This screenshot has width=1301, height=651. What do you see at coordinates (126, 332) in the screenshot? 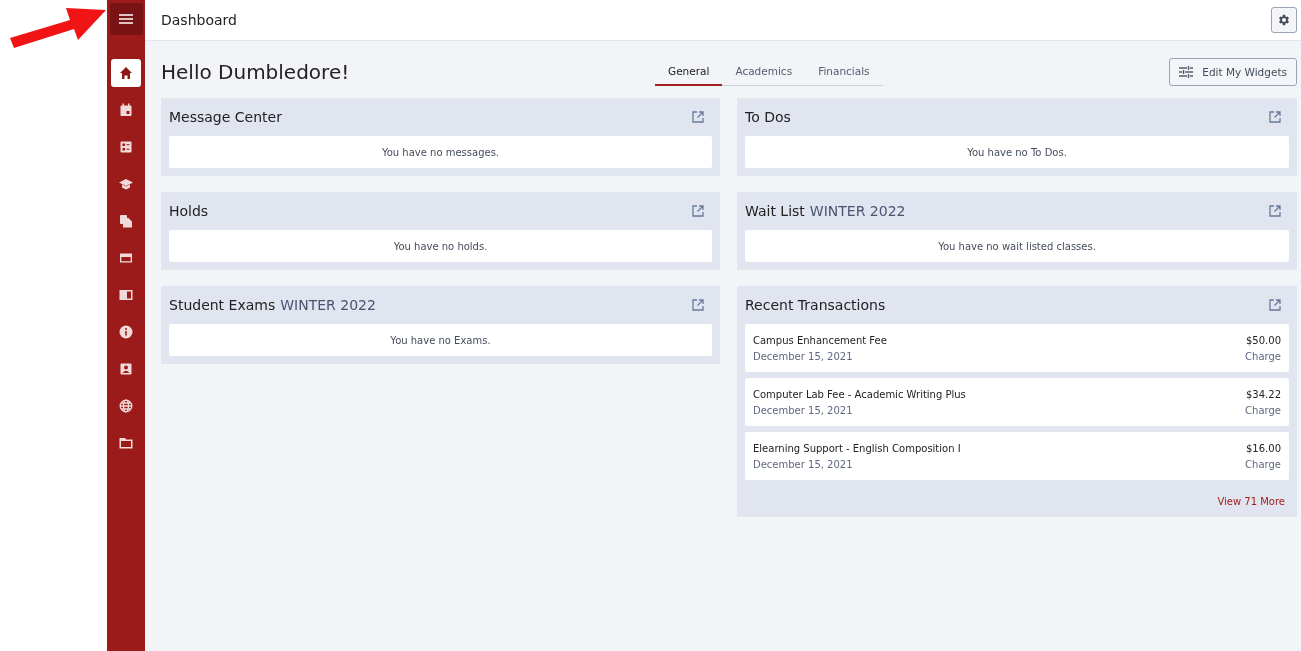
I see `info-icon` at bounding box center [126, 332].